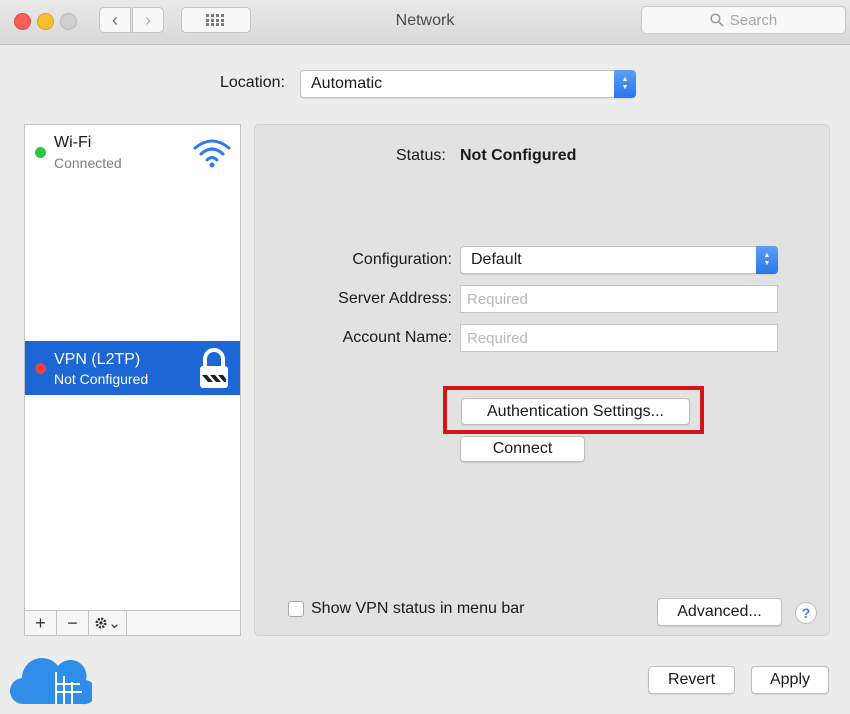 The height and width of the screenshot is (714, 850). I want to click on search-field: Search, so click(743, 20).